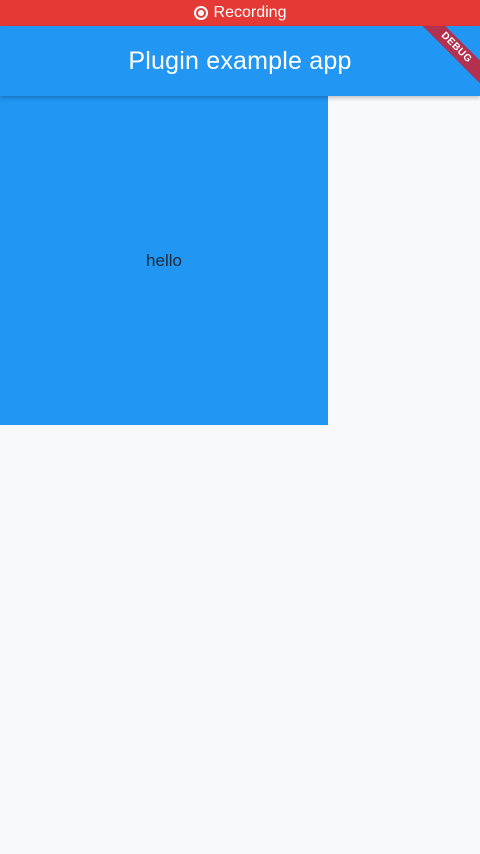  I want to click on status-bar: Recording, so click(240, 13).